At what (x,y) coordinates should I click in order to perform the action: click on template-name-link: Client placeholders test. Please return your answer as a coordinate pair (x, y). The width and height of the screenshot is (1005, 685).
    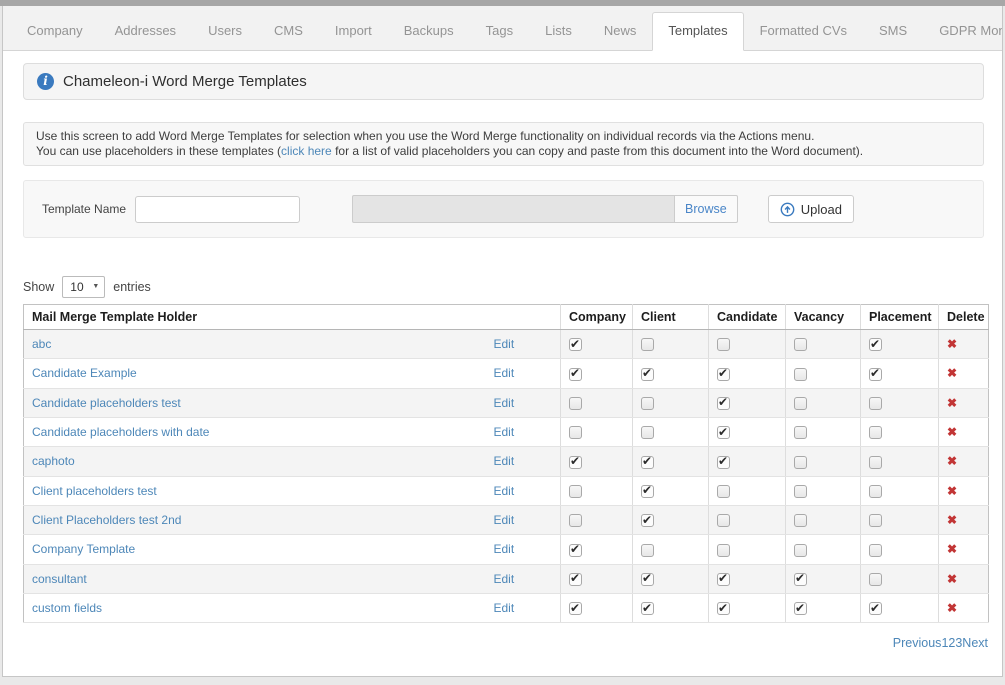
    Looking at the image, I should click on (94, 491).